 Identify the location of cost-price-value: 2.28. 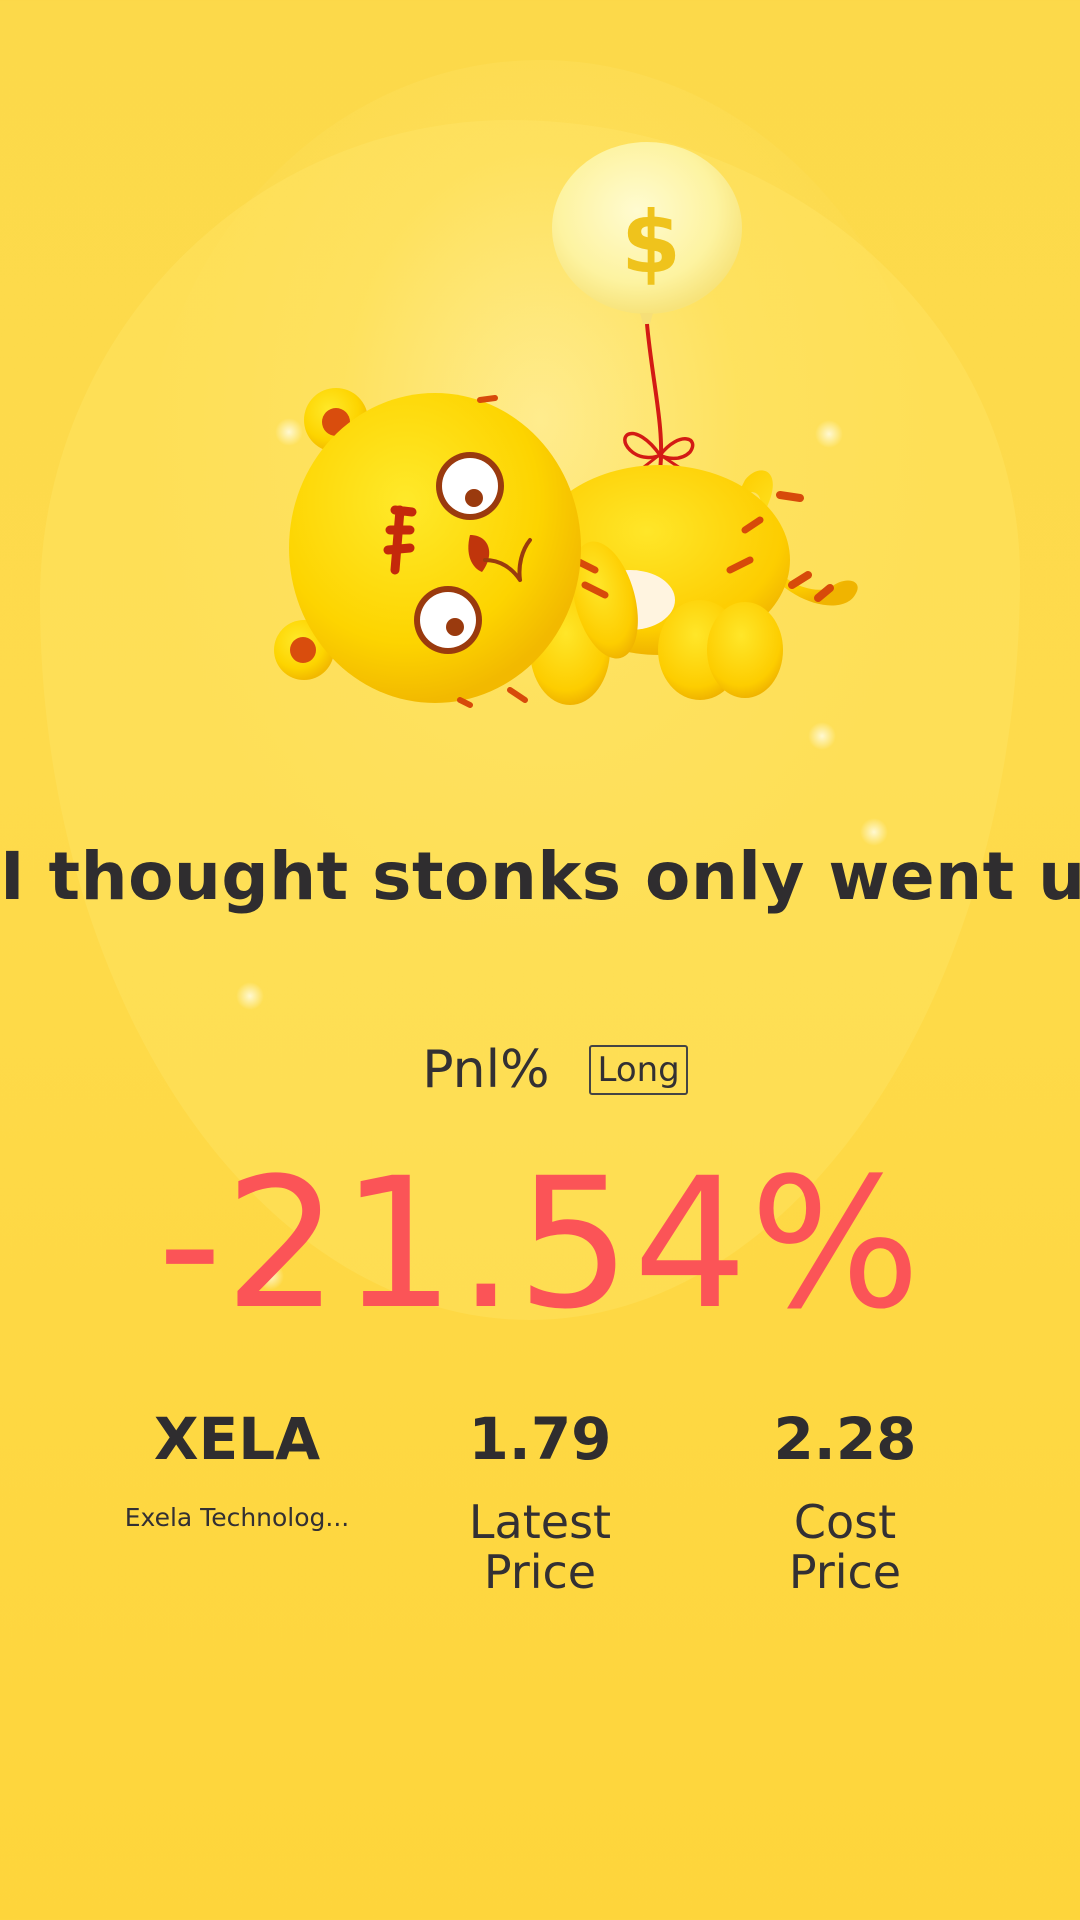
(845, 1439).